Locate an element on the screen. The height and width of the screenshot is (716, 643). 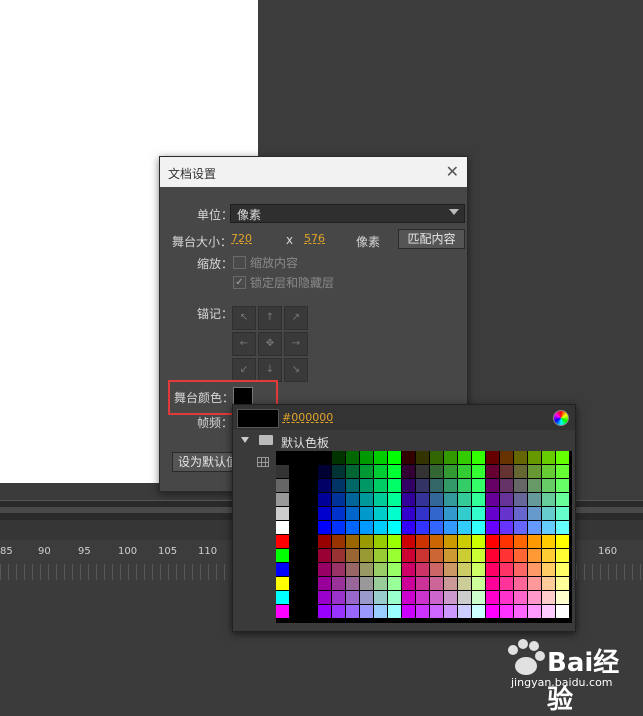
close-icon: ✕ is located at coordinates (452, 171).